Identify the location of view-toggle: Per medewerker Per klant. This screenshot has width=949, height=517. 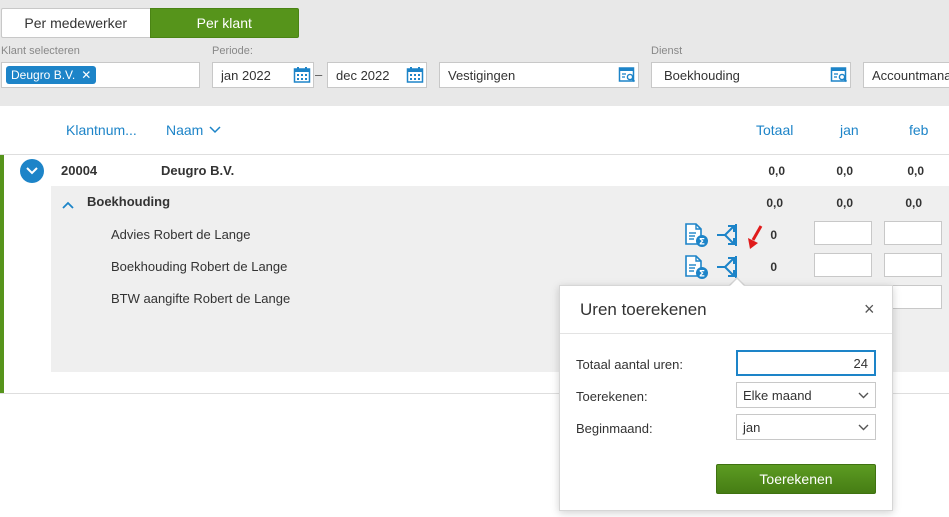
(150, 23).